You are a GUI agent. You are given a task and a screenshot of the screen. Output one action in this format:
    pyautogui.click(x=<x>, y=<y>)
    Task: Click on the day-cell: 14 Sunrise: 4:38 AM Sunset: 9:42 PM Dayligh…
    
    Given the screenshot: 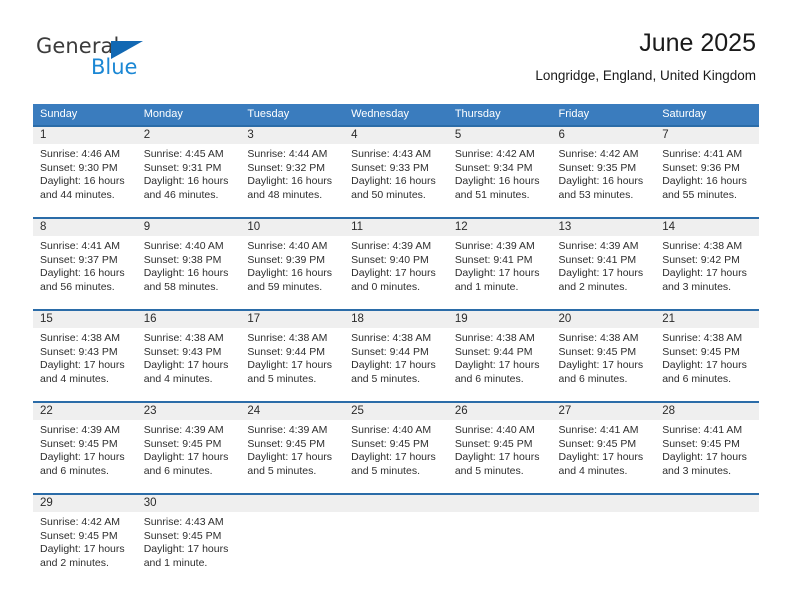 What is the action you would take?
    pyautogui.click(x=707, y=263)
    